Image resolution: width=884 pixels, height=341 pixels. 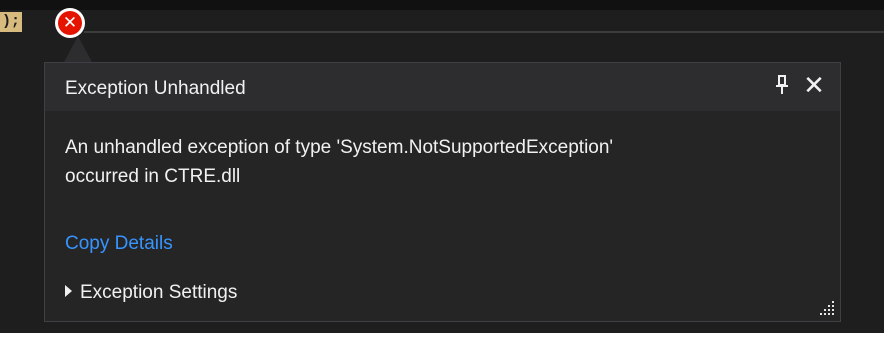 What do you see at coordinates (119, 244) in the screenshot?
I see `copy-details-link: Copy Details` at bounding box center [119, 244].